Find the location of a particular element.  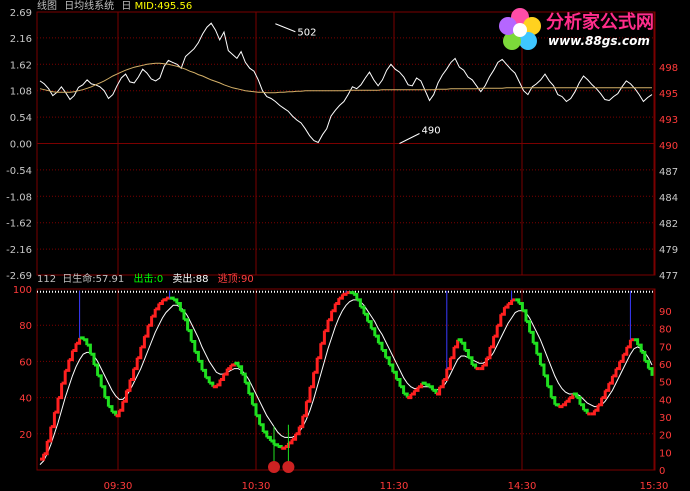

logo-title: 分析家公式网 is located at coordinates (600, 22).